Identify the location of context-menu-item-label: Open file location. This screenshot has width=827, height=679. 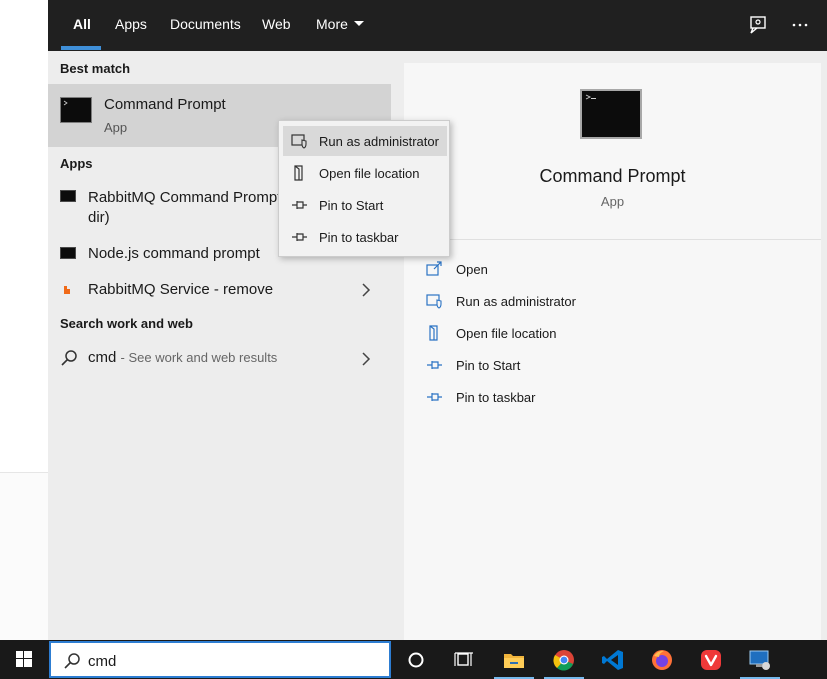
(369, 173).